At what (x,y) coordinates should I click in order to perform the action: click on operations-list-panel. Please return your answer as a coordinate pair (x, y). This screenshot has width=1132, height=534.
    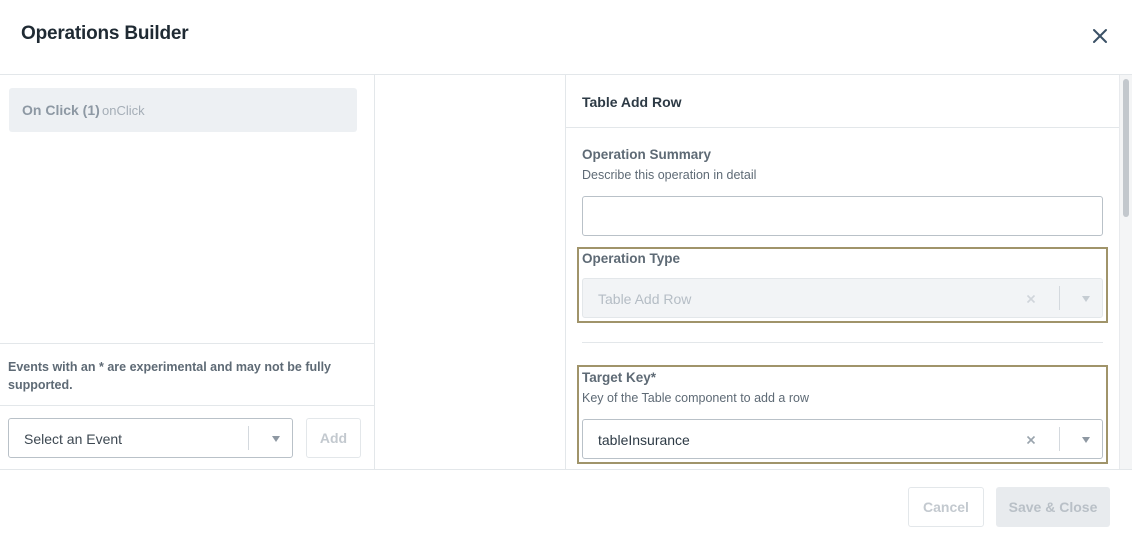
    Looking at the image, I should click on (470, 272).